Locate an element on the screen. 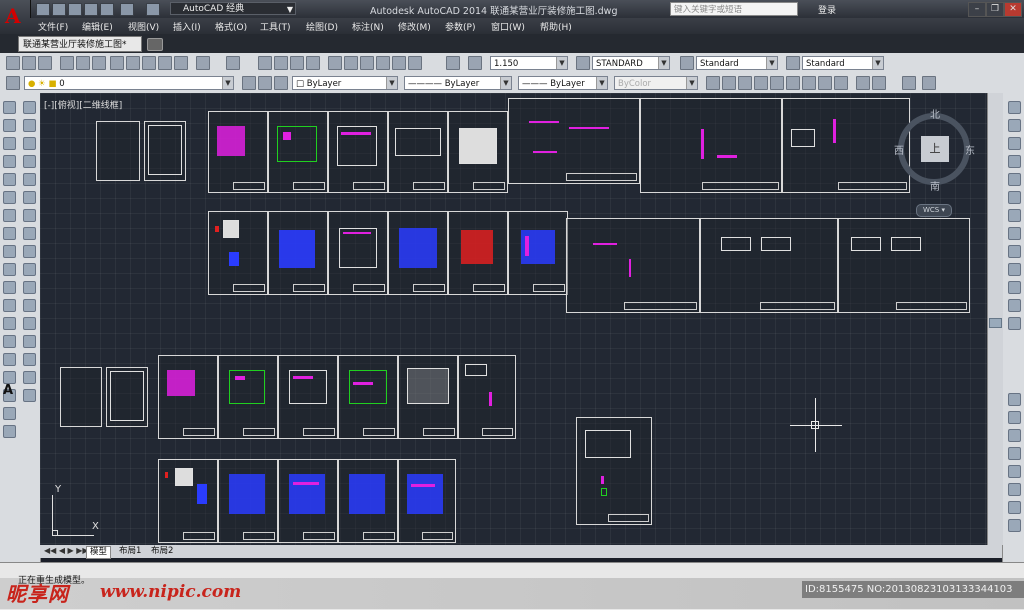 This screenshot has width=1024, height=610. menu-help: 帮助(H) is located at coordinates (556, 26).